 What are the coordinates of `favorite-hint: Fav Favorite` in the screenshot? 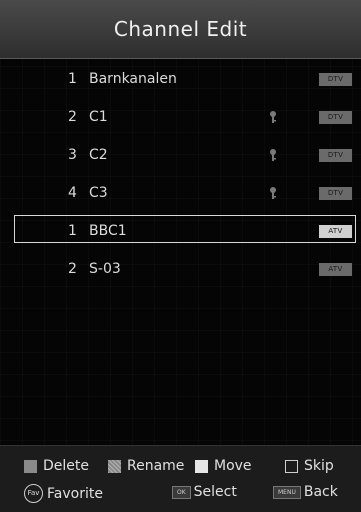 It's located at (63, 493).